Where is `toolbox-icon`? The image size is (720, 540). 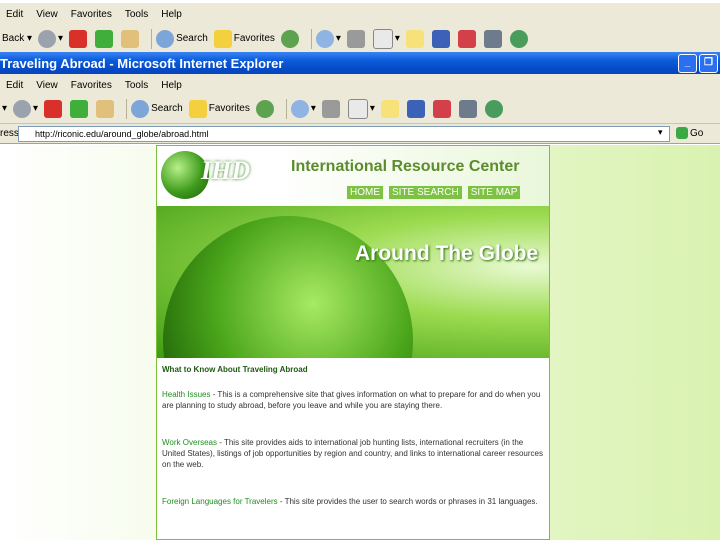 toolbox-icon is located at coordinates (467, 108).